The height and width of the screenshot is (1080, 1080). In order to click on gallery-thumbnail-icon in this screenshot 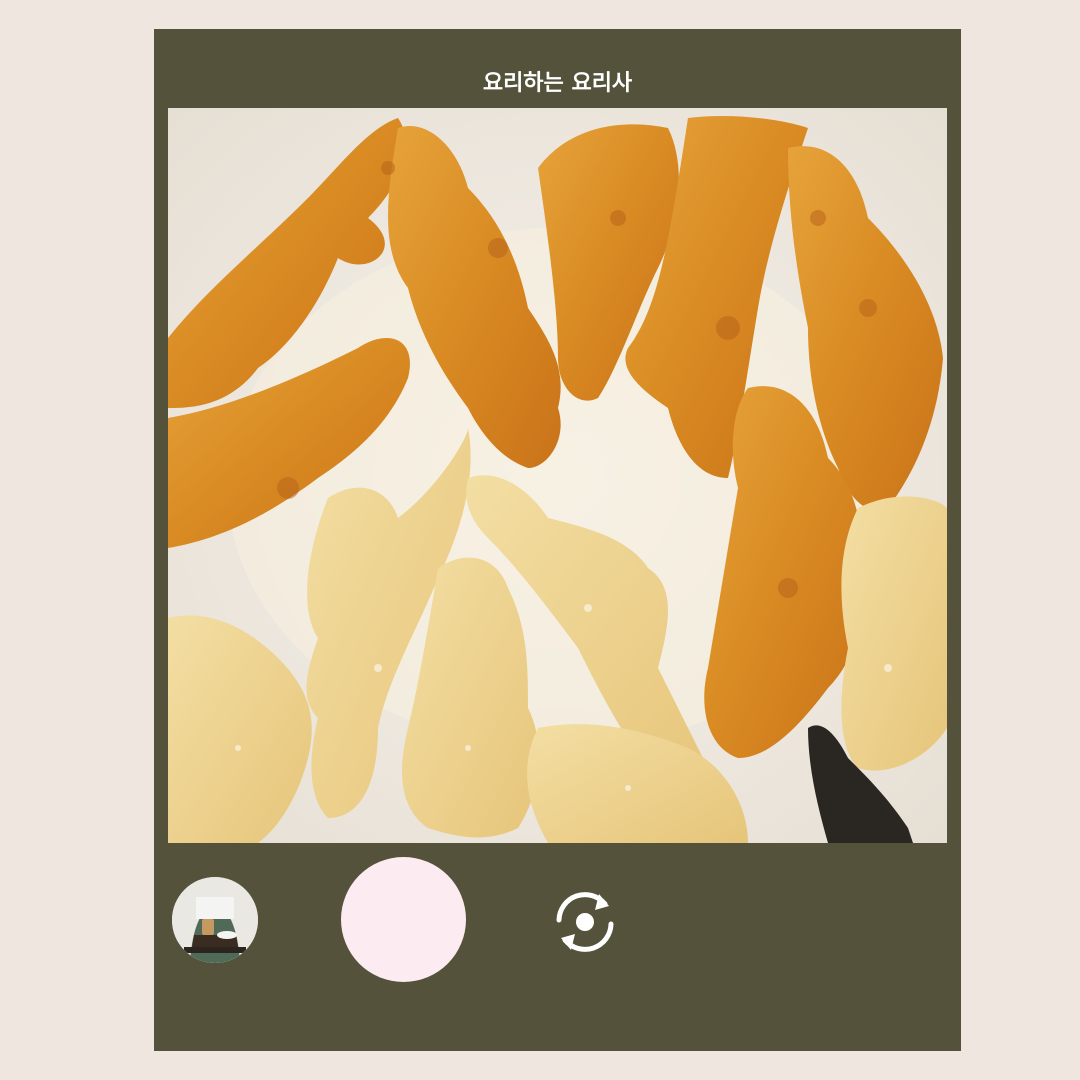, I will do `click(215, 920)`.